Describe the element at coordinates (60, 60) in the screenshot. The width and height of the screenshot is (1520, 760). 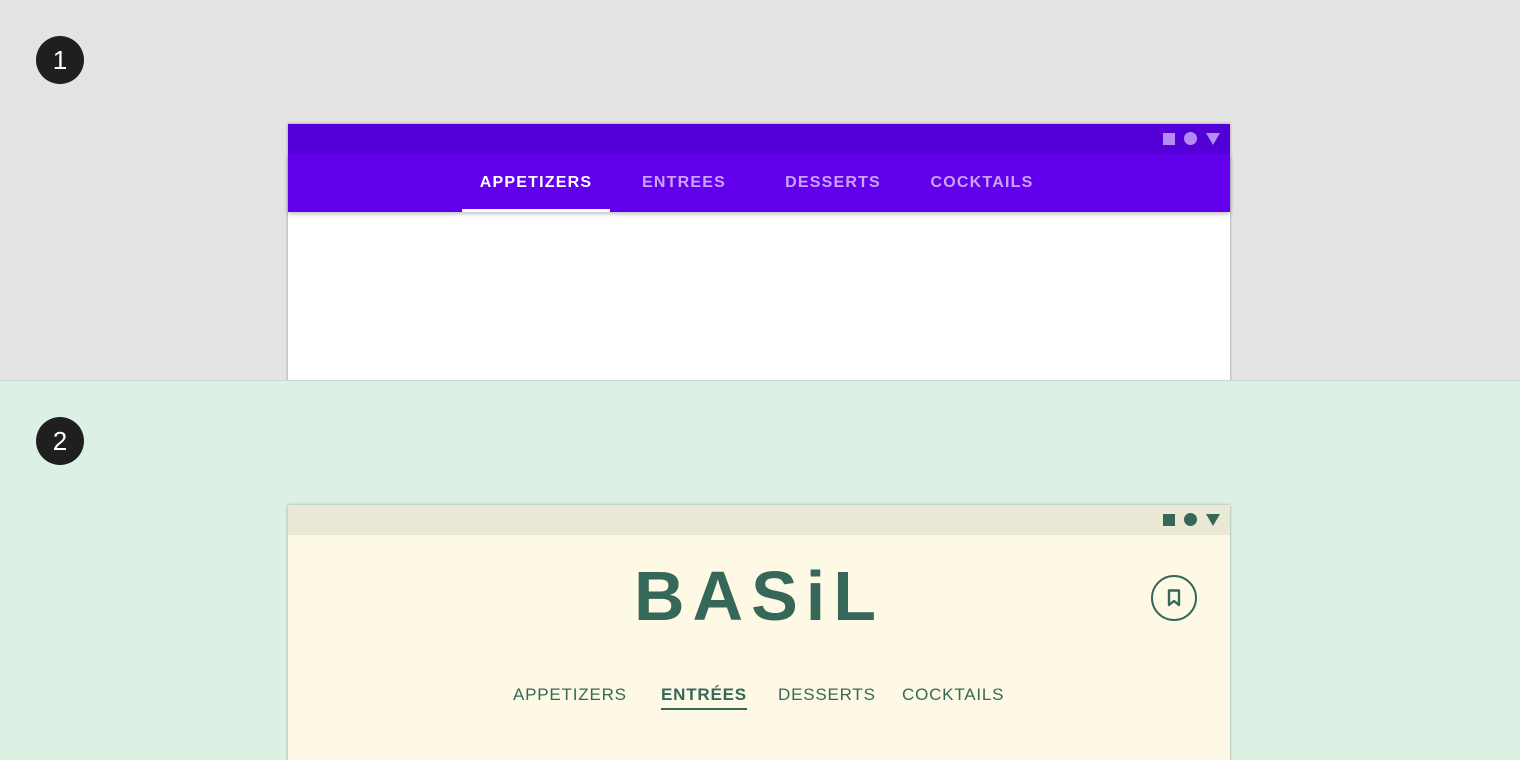
I see `step-badge: 1` at that location.